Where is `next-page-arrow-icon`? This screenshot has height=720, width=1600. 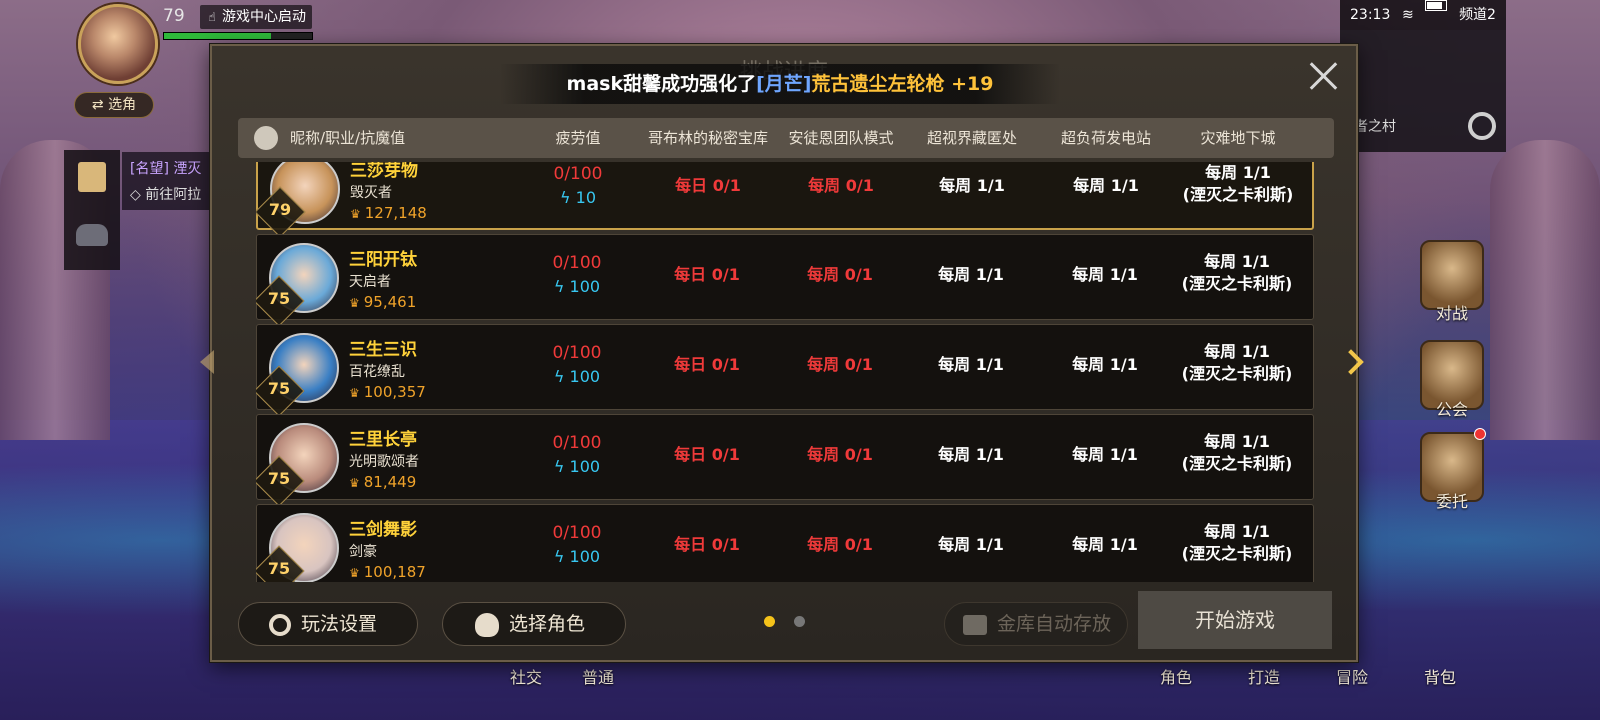 next-page-arrow-icon is located at coordinates (1354, 365).